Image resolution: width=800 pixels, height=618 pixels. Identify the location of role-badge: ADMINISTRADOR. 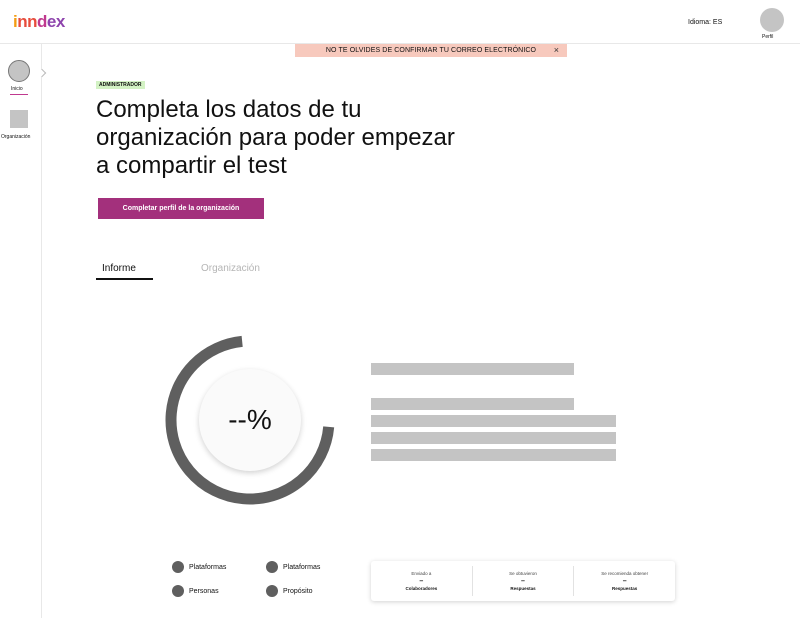
(120, 85).